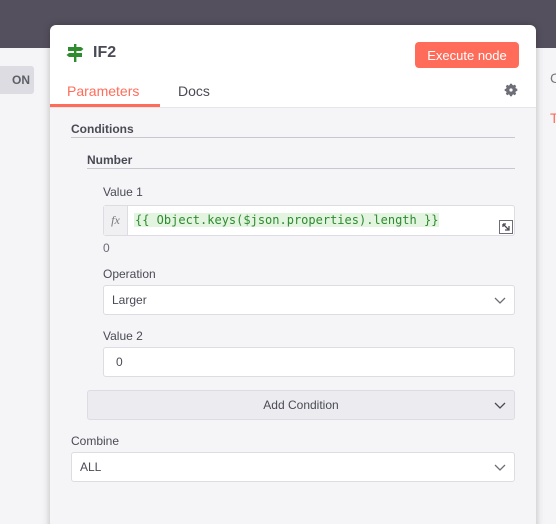 The width and height of the screenshot is (556, 524). I want to click on operation-select: Larger, so click(309, 300).